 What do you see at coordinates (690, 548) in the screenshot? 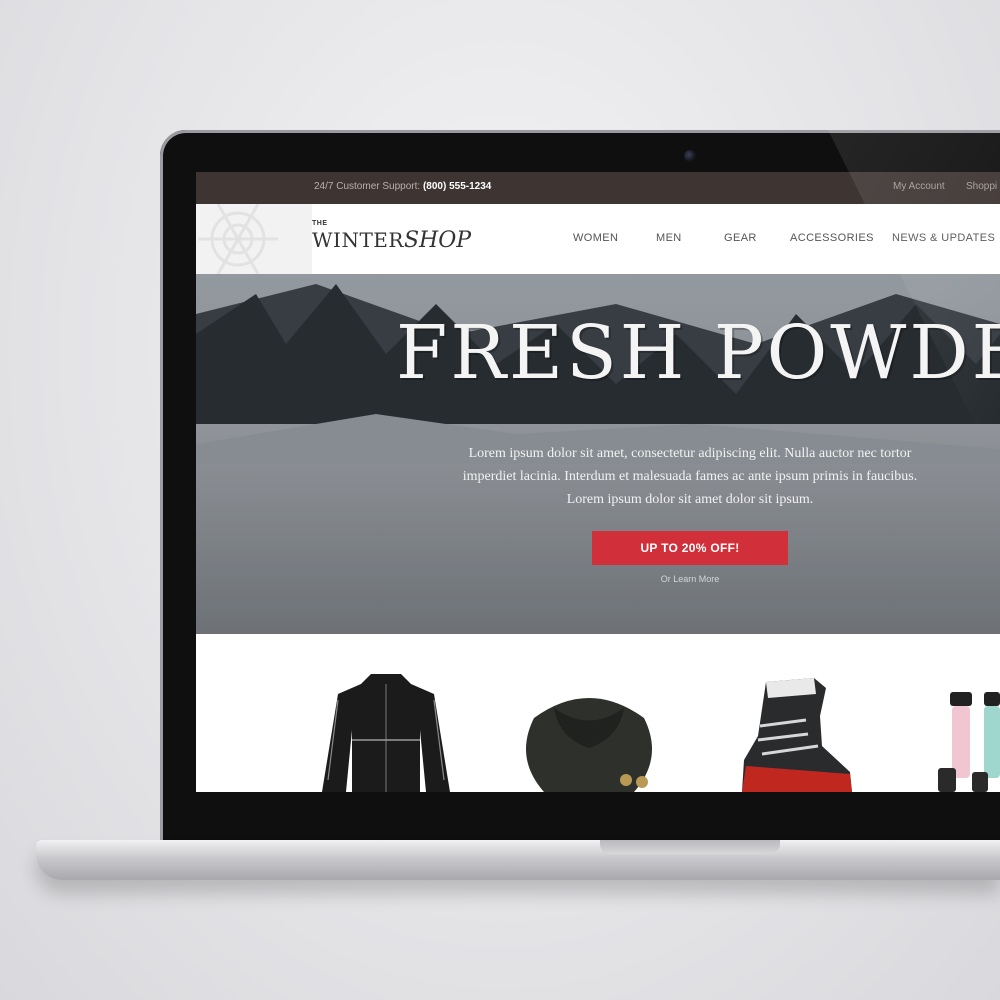
I see `discount-cta-button: UP TO 20% OFF!` at bounding box center [690, 548].